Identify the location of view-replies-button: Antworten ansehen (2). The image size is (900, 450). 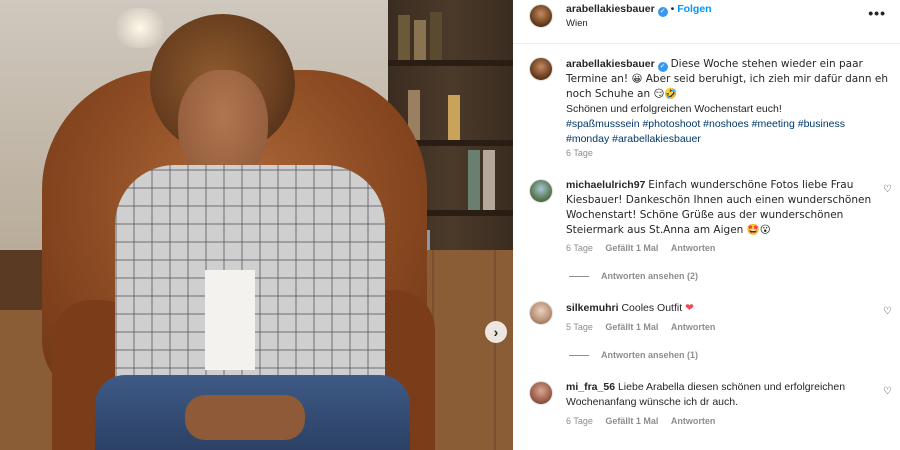
(633, 276).